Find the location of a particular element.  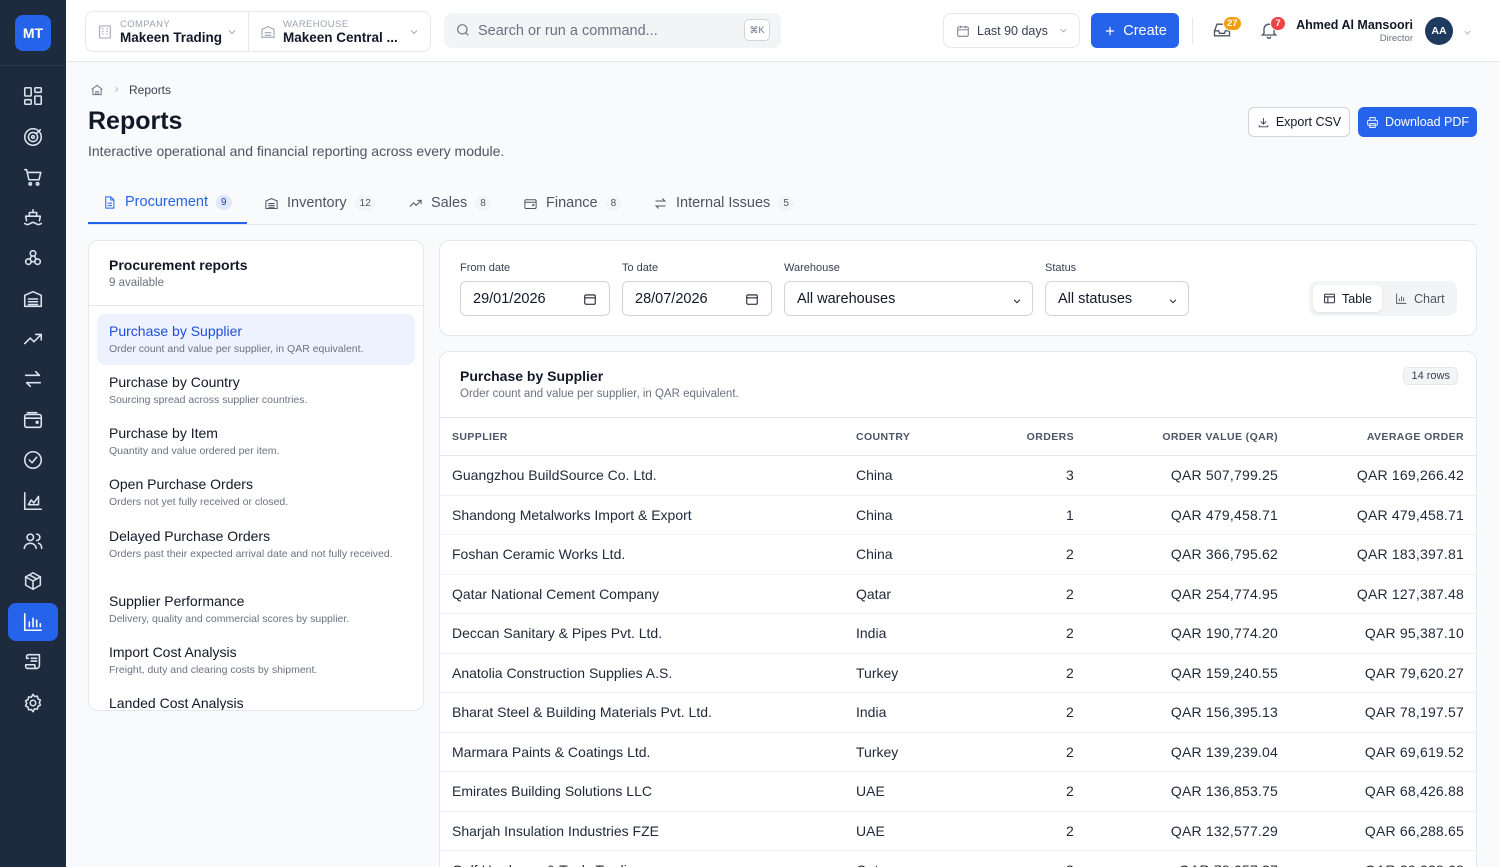

nav-purchasing is located at coordinates (33, 177).